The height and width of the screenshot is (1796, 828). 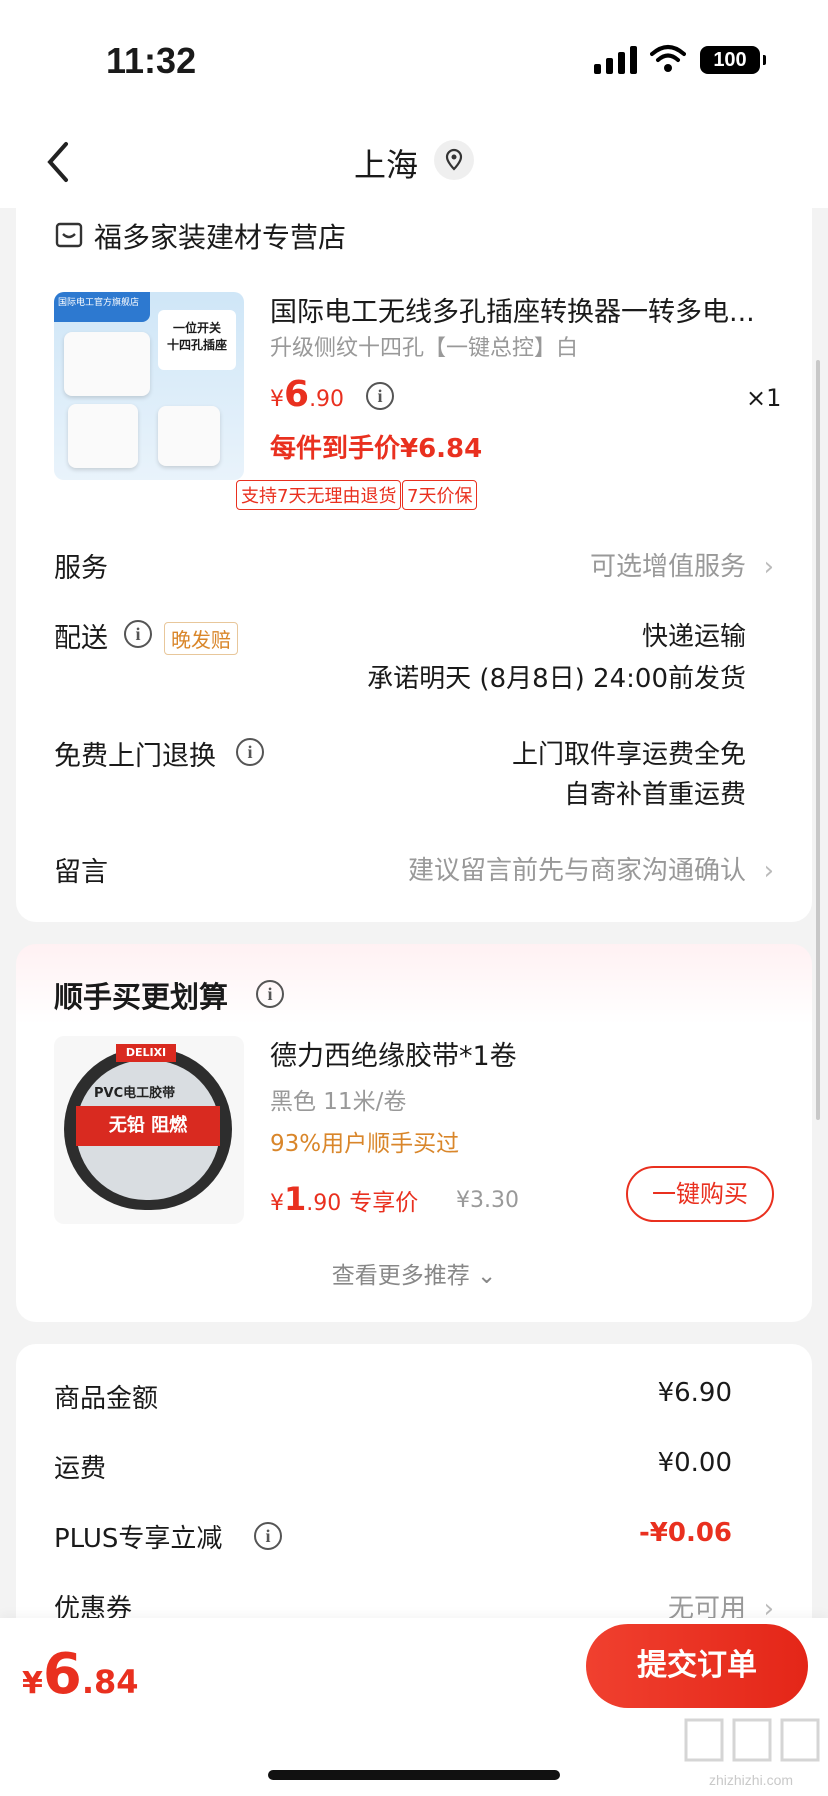 I want to click on home-indicator, so click(x=414, y=1775).